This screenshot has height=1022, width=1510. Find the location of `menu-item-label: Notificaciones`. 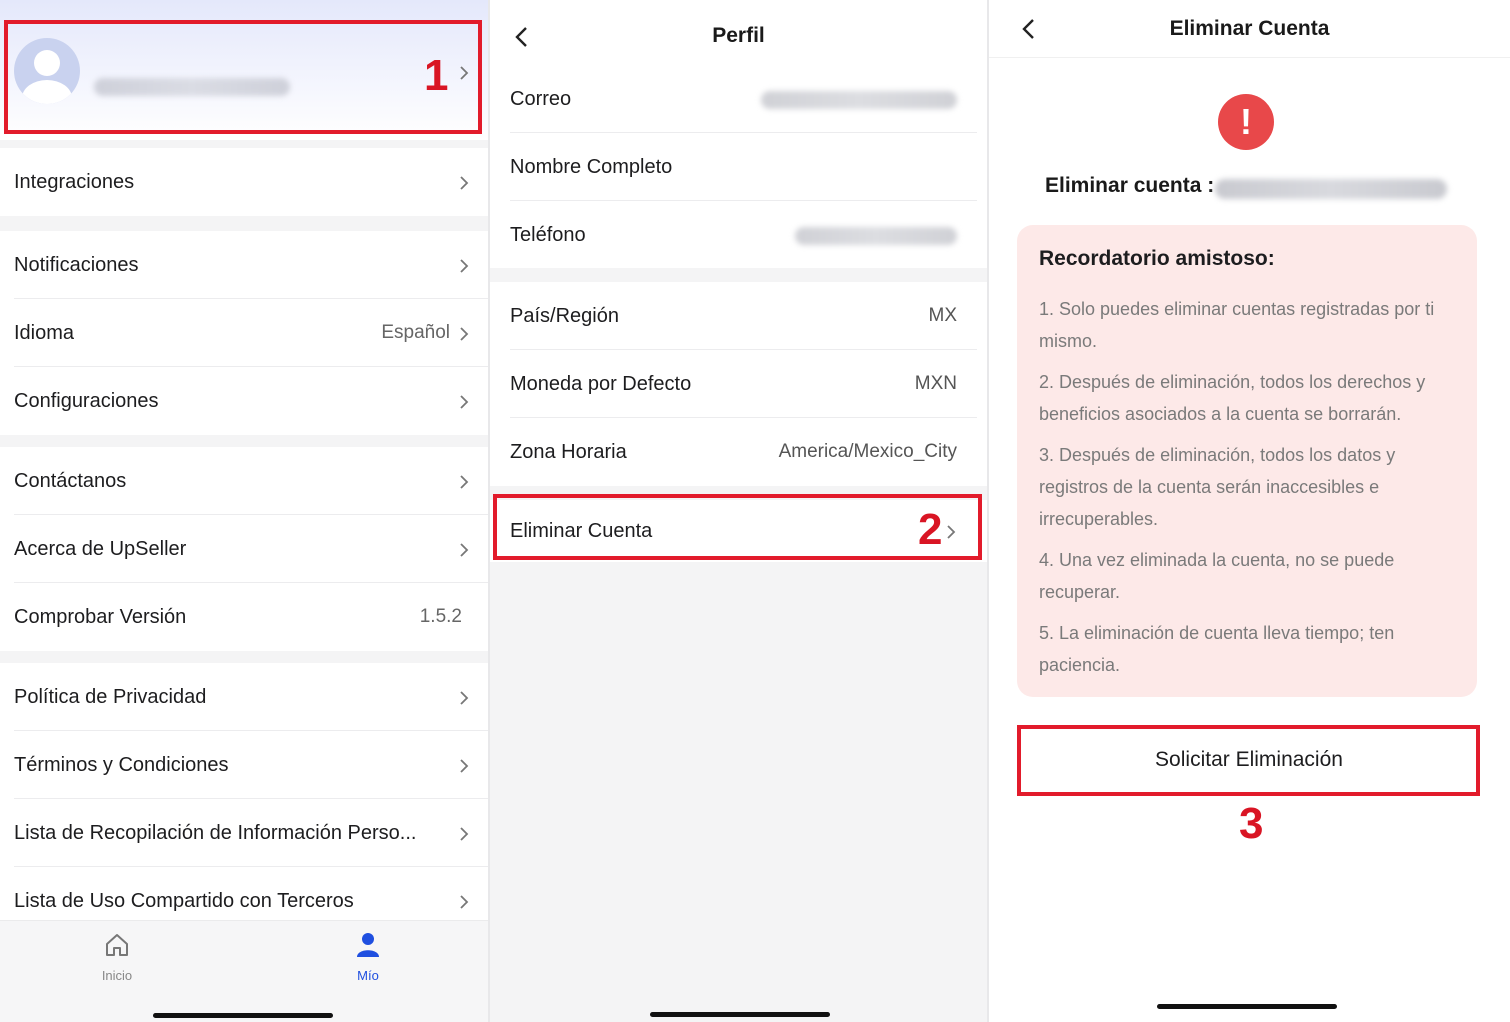

menu-item-label: Notificaciones is located at coordinates (76, 265).